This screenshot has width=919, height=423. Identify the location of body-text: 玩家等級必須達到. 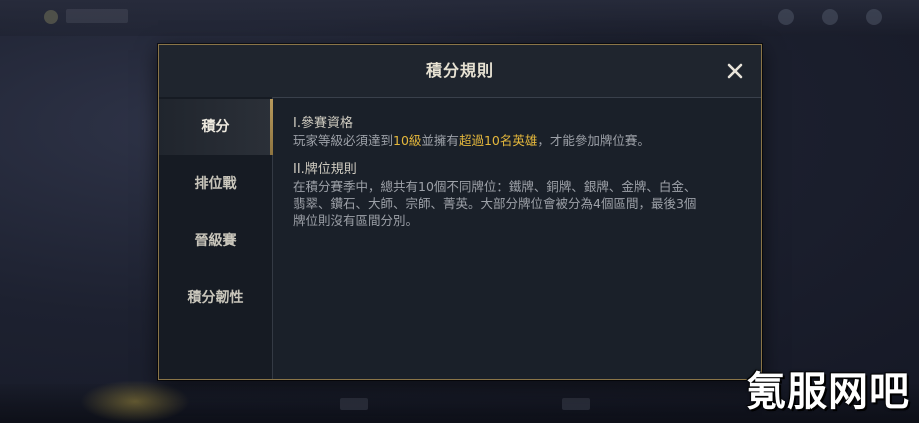
(343, 140).